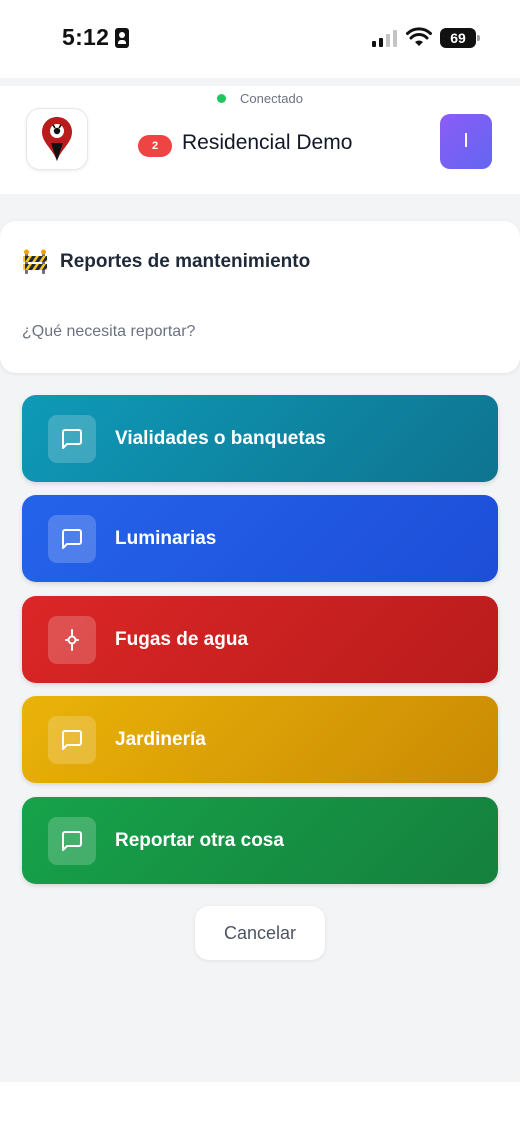  What do you see at coordinates (260, 639) in the screenshot?
I see `option-fugas-de-agua: Fugas de agua` at bounding box center [260, 639].